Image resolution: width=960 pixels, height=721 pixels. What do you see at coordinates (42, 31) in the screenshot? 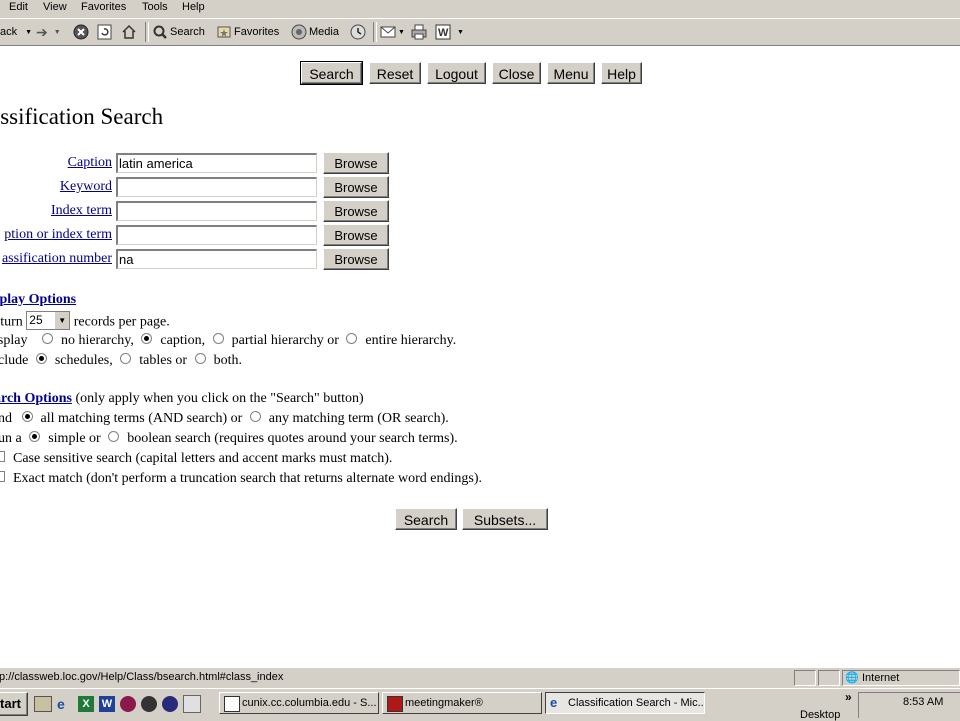
I see `forward-arrow-icon: ➔` at bounding box center [42, 31].